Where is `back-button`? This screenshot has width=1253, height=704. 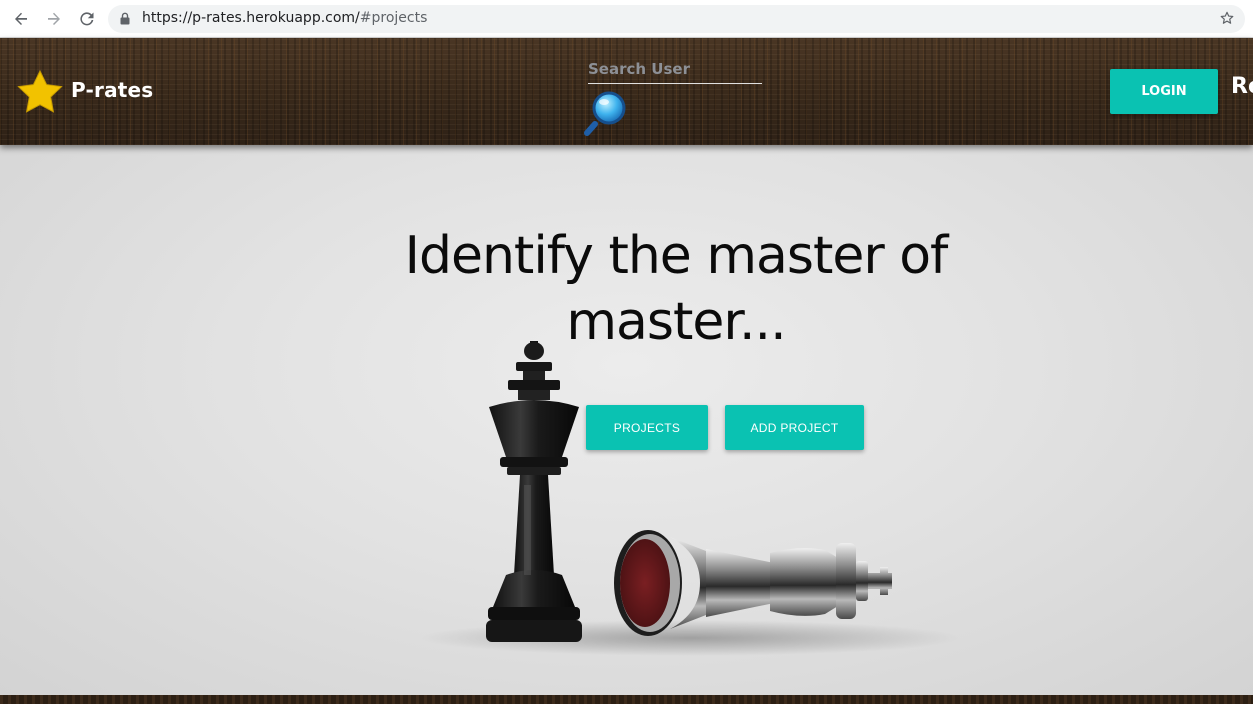 back-button is located at coordinates (21, 19).